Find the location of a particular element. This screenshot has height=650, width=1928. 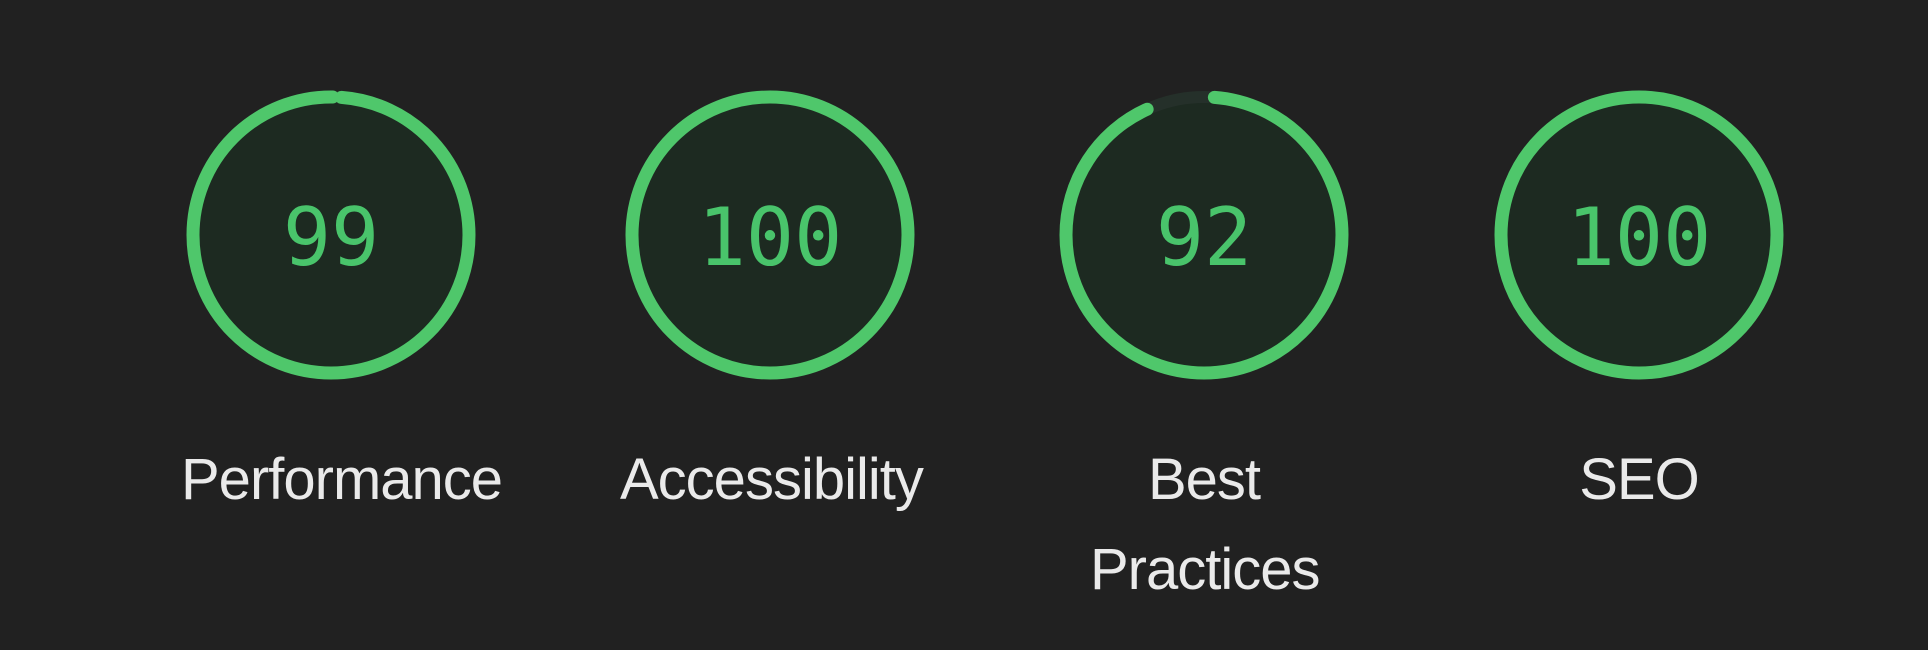

gauge-label: Best Practices is located at coordinates (1205, 524).